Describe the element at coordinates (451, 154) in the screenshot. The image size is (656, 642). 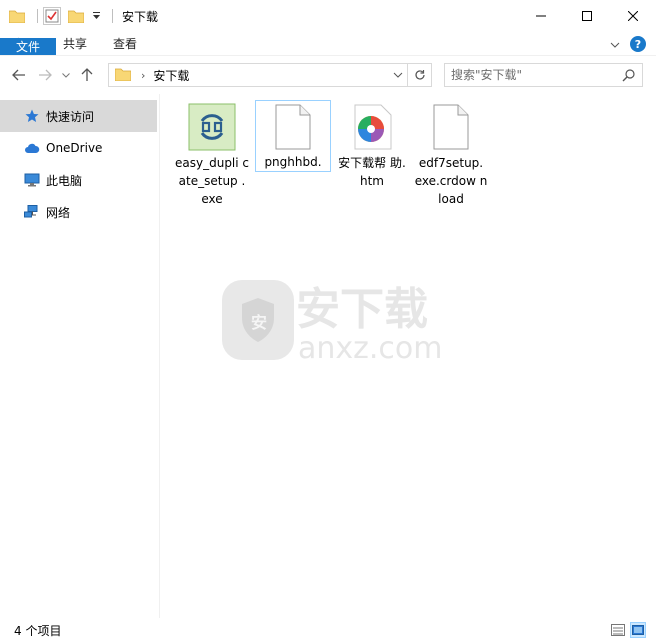
I see `file-item: edf7setup. exe.crdow nload` at that location.